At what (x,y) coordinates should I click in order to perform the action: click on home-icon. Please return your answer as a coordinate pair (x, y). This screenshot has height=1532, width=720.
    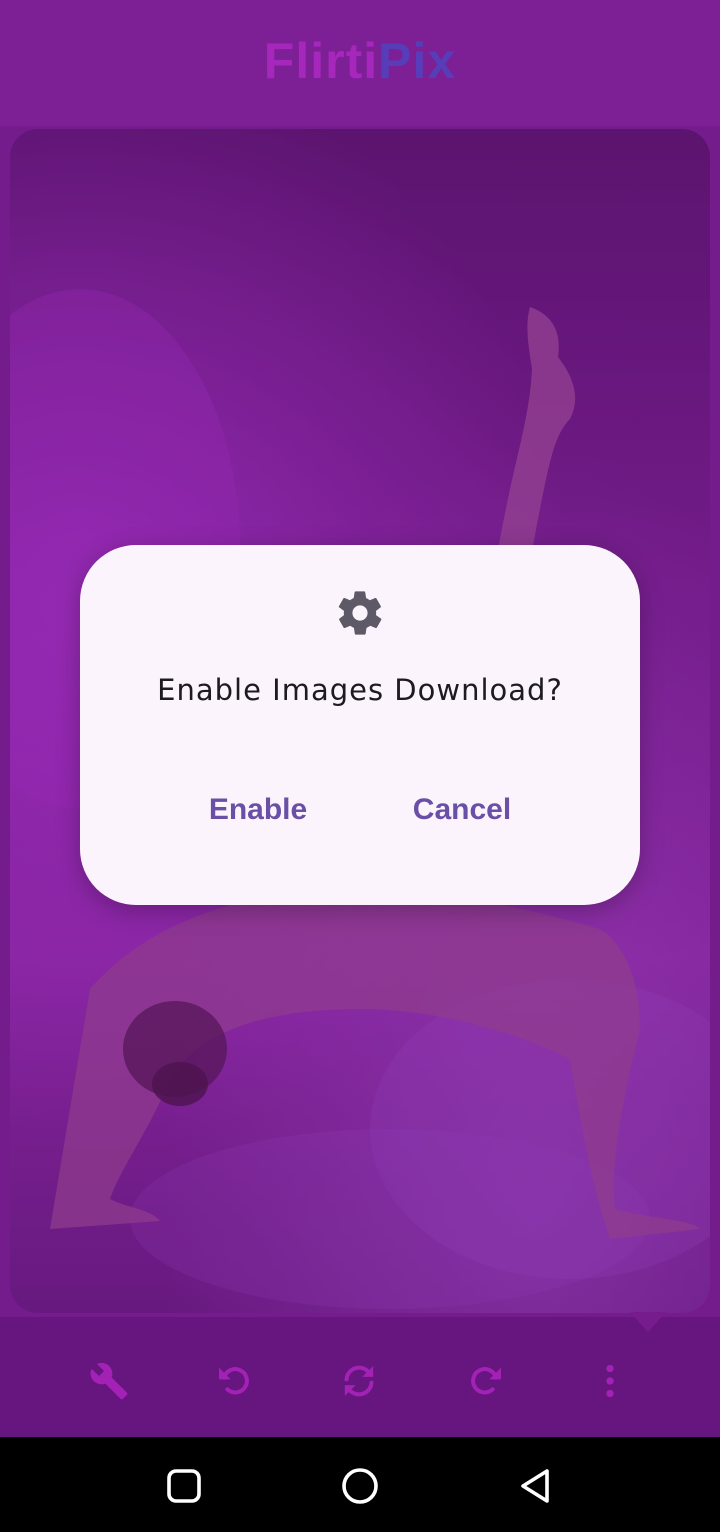
    Looking at the image, I should click on (360, 1486).